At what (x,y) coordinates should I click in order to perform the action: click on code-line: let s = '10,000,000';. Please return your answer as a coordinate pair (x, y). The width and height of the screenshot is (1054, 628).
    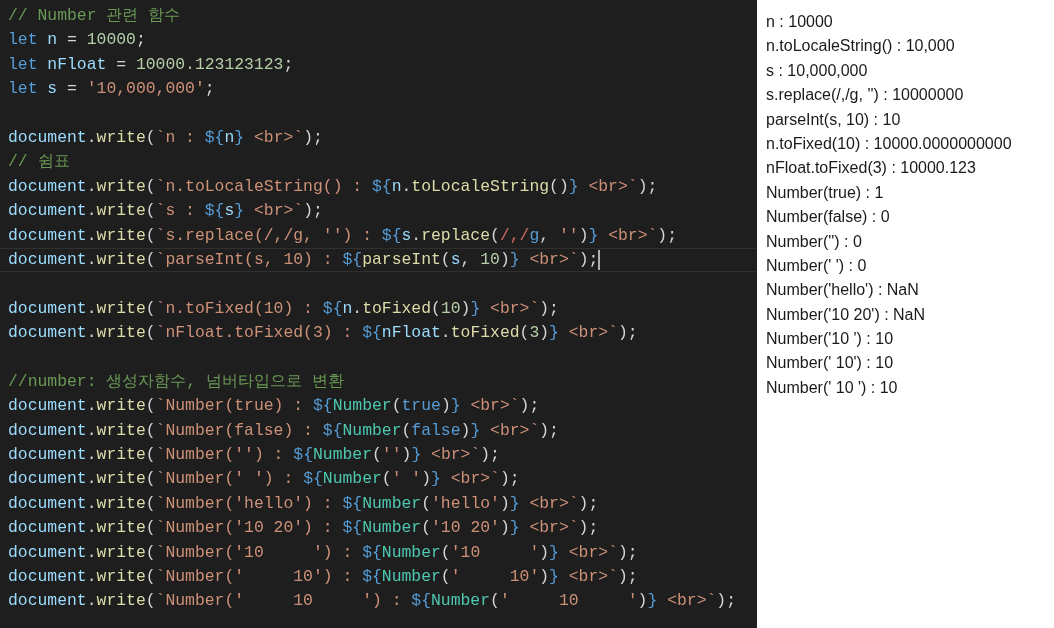
    Looking at the image, I should click on (111, 89).